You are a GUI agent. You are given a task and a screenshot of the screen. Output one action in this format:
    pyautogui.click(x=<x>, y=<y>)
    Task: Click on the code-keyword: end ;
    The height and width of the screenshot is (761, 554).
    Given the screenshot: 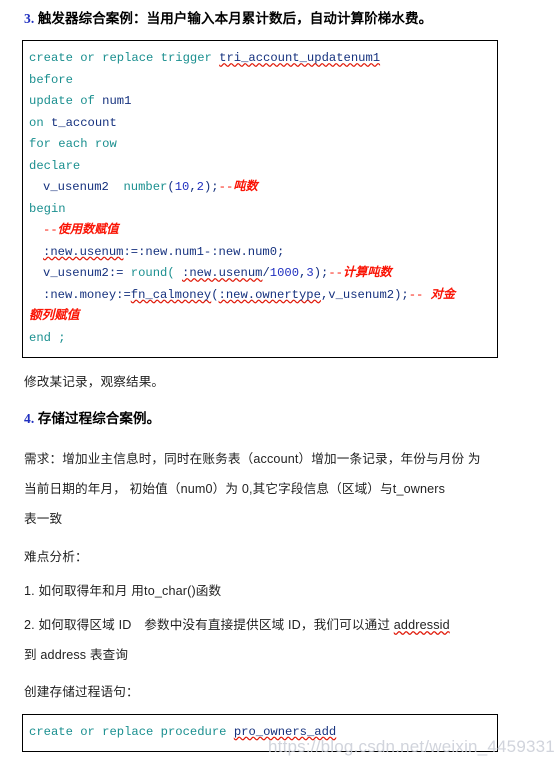 What is the action you would take?
    pyautogui.click(x=47, y=337)
    